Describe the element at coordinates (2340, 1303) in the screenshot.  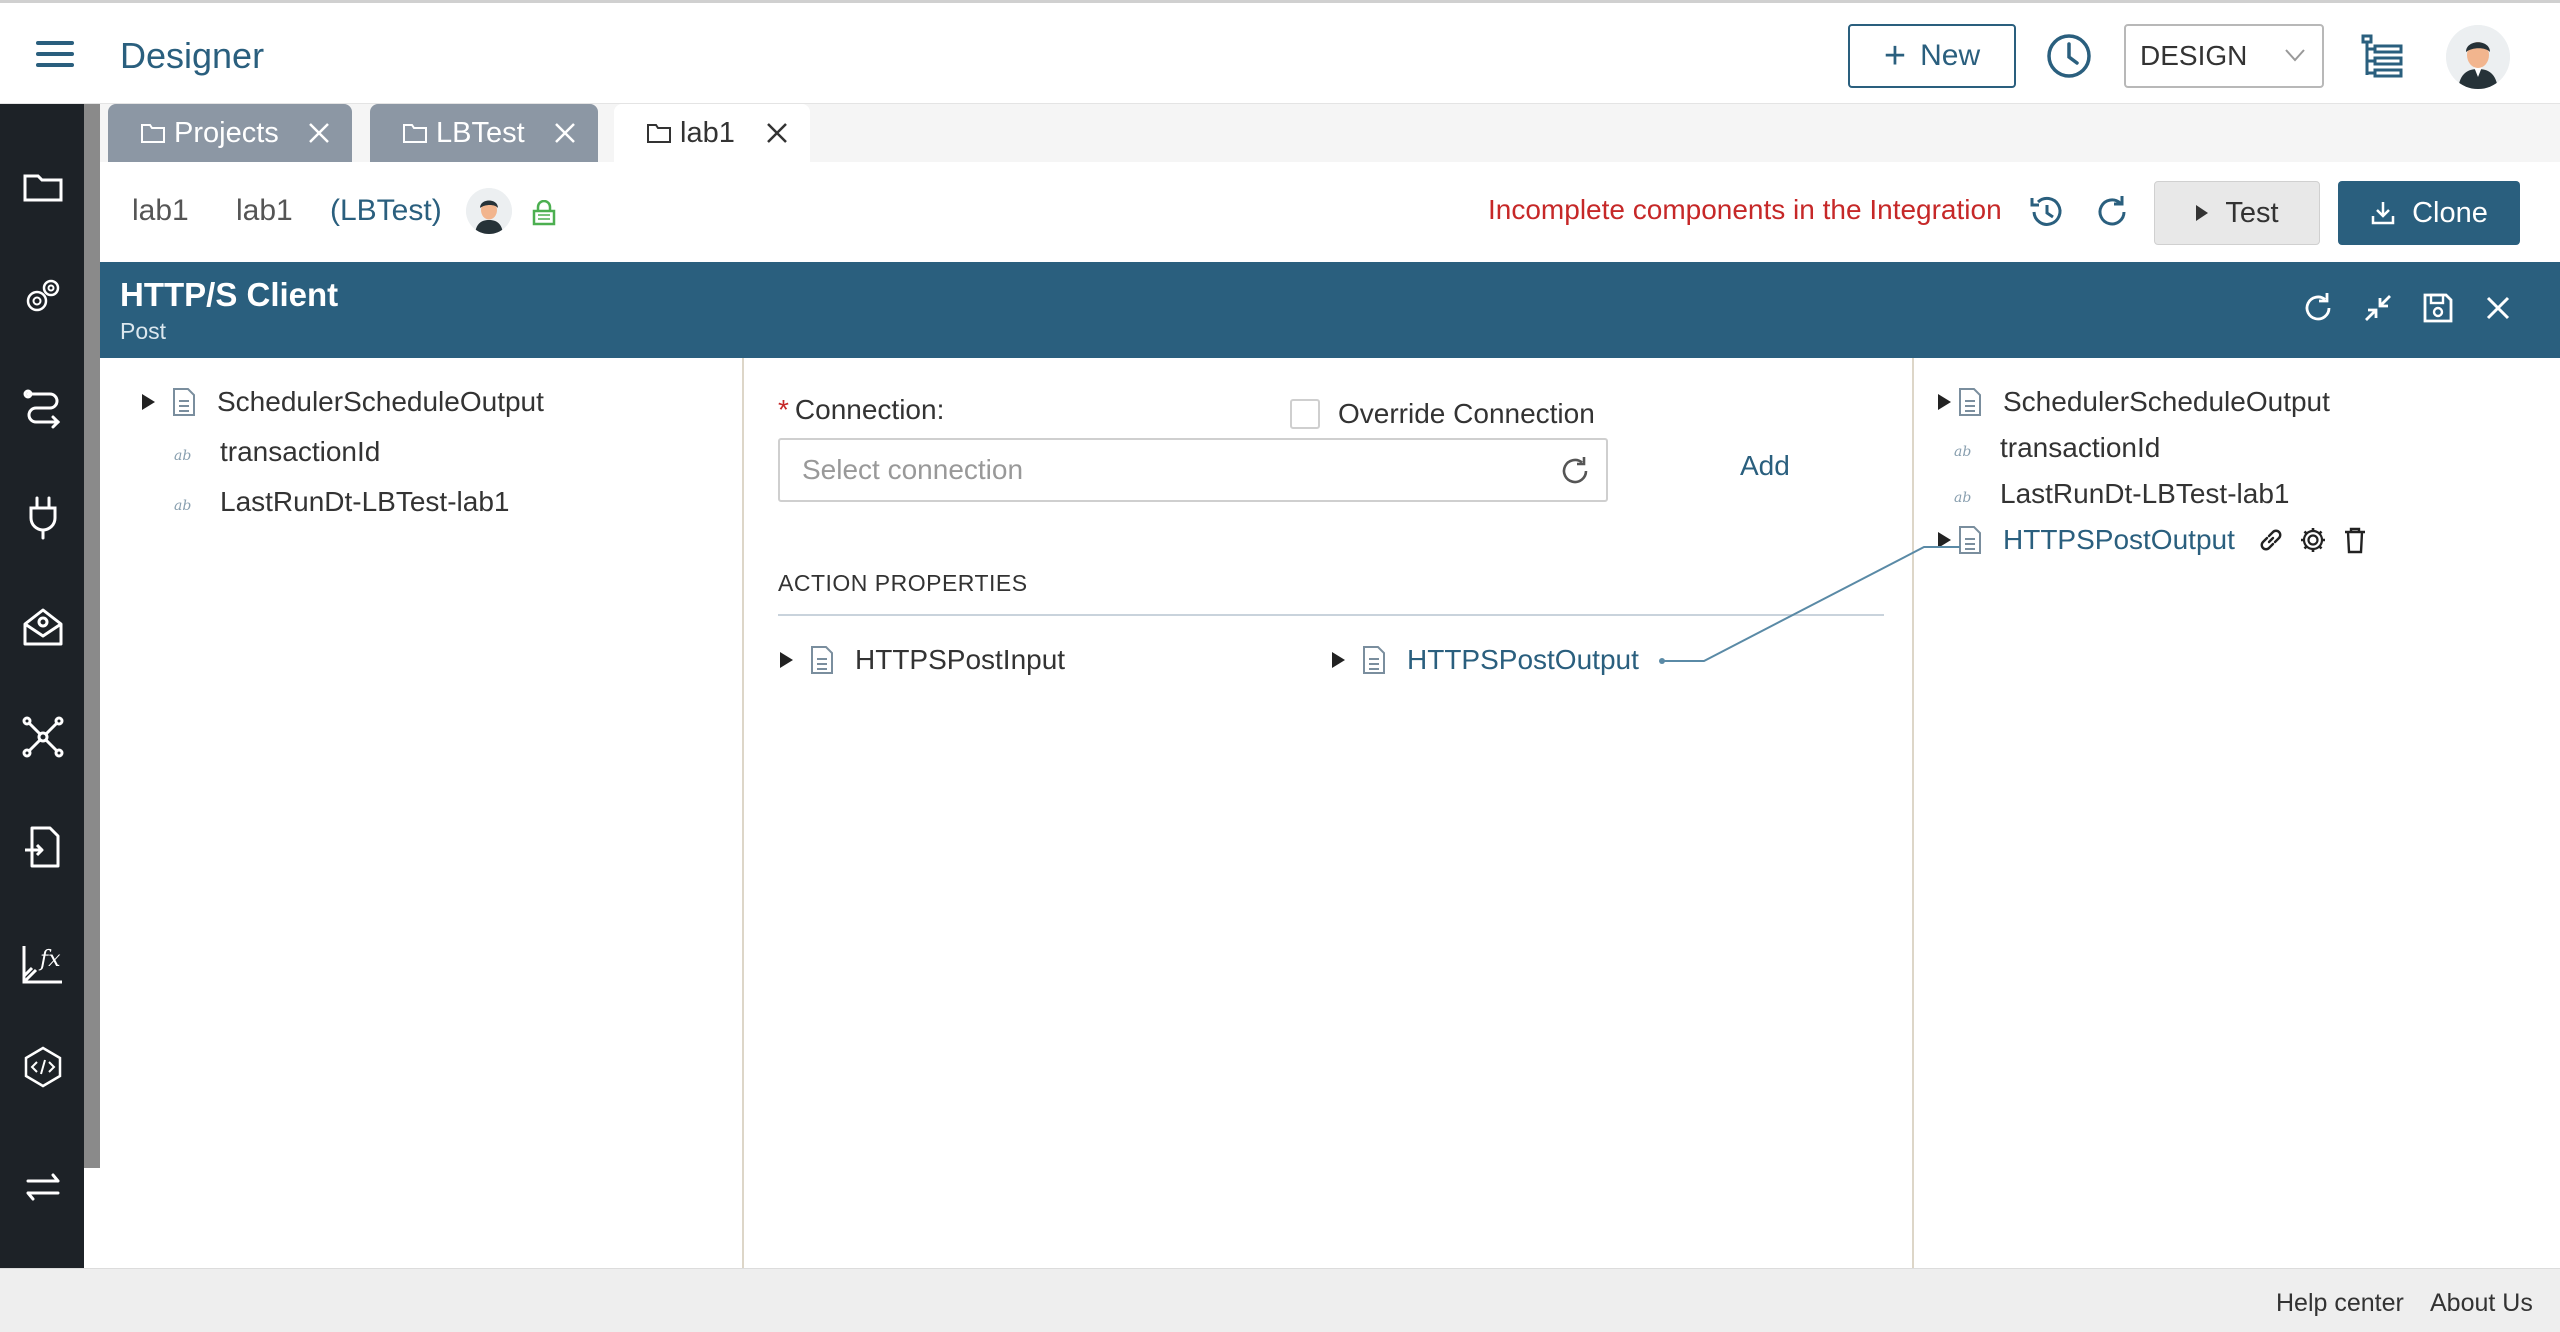
I see `help-center-link: Help center` at that location.